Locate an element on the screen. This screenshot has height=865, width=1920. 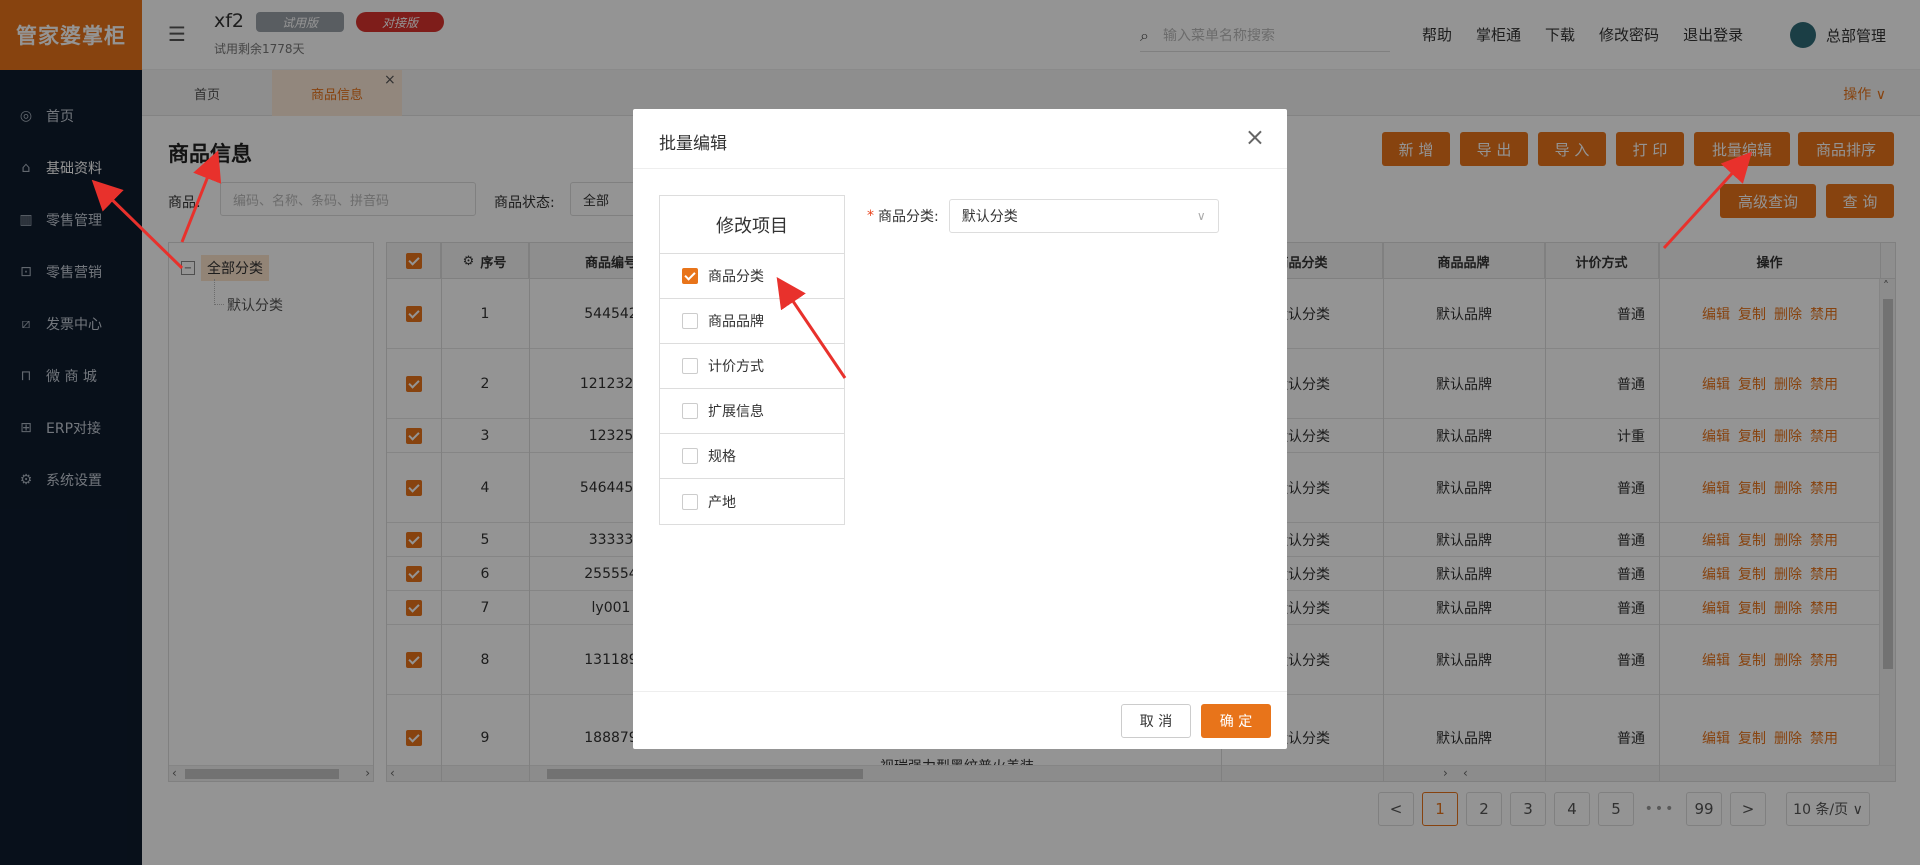
edit-item-label: 规格 is located at coordinates (722, 457).